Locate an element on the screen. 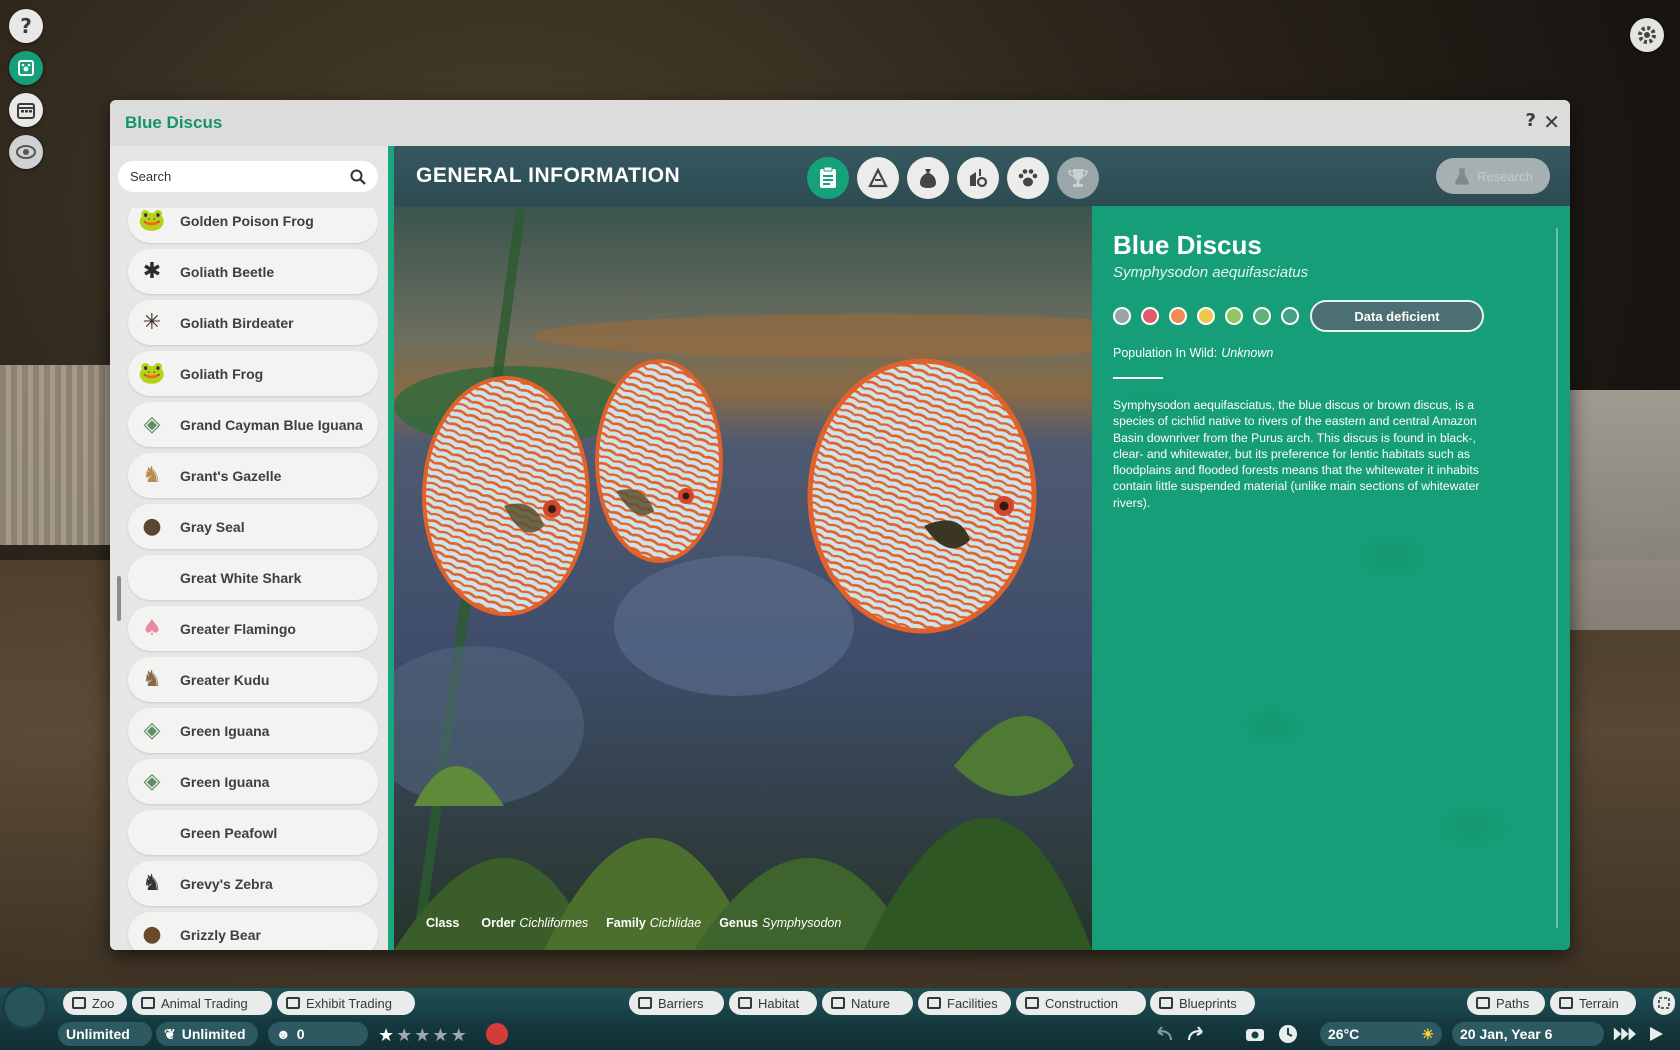  tab-habitat is located at coordinates (878, 178).